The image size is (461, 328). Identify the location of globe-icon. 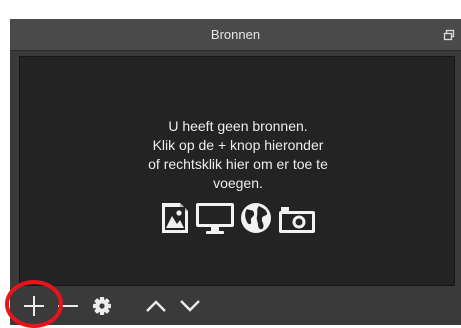
(256, 218).